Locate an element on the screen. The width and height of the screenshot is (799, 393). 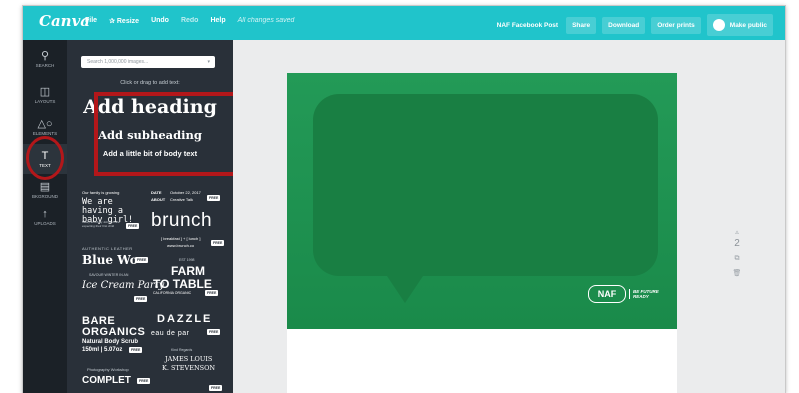
template-stevenson: K. STEVENSON is located at coordinates (189, 368).